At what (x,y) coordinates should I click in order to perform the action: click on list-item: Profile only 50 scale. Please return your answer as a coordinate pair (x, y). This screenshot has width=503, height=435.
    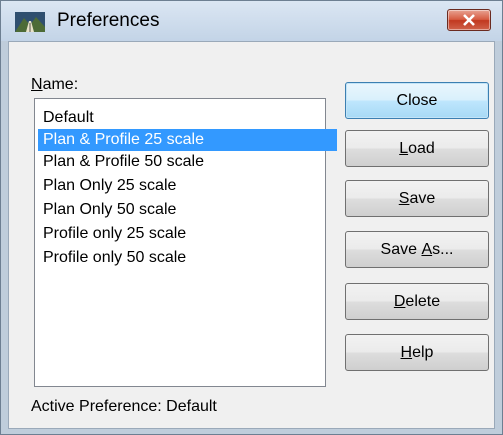
    Looking at the image, I should click on (187, 258).